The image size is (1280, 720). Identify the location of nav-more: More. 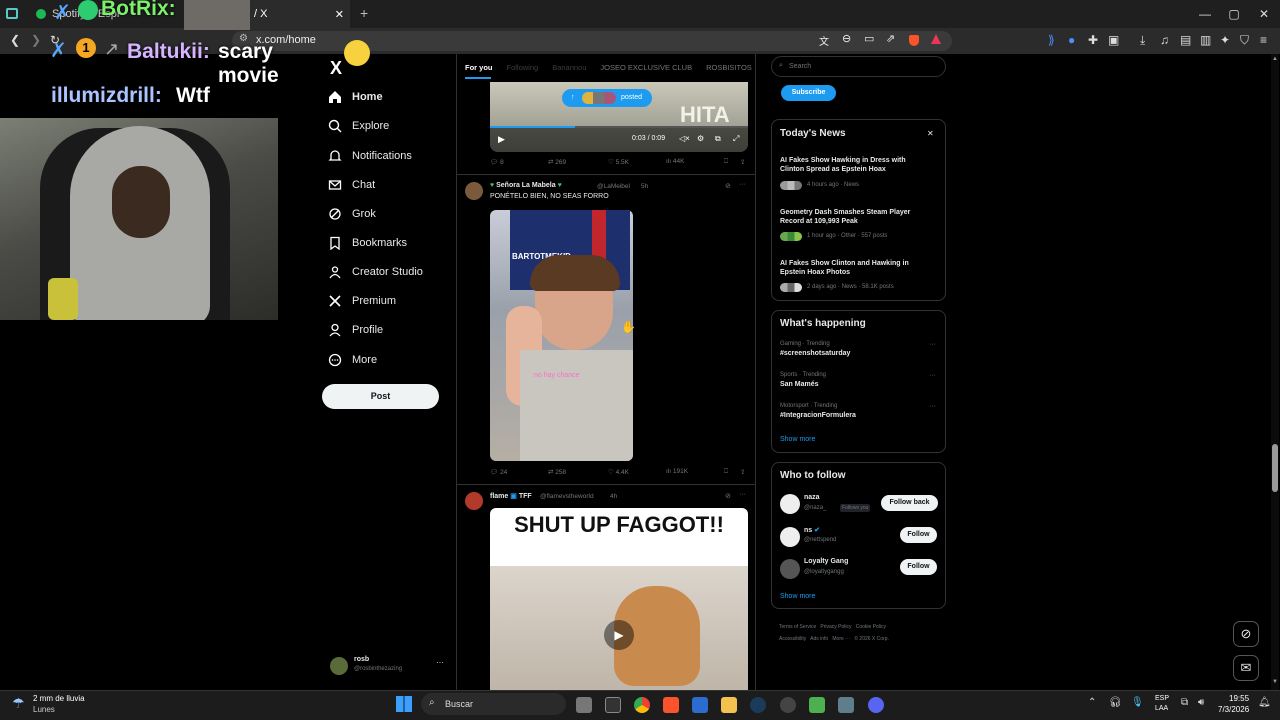
(352, 360).